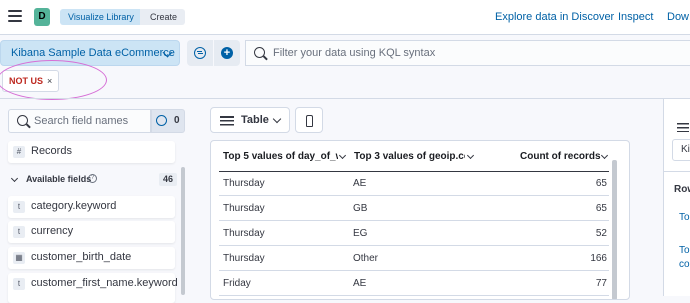 The image size is (690, 303). I want to click on visualization-type-picker: Table, so click(250, 120).